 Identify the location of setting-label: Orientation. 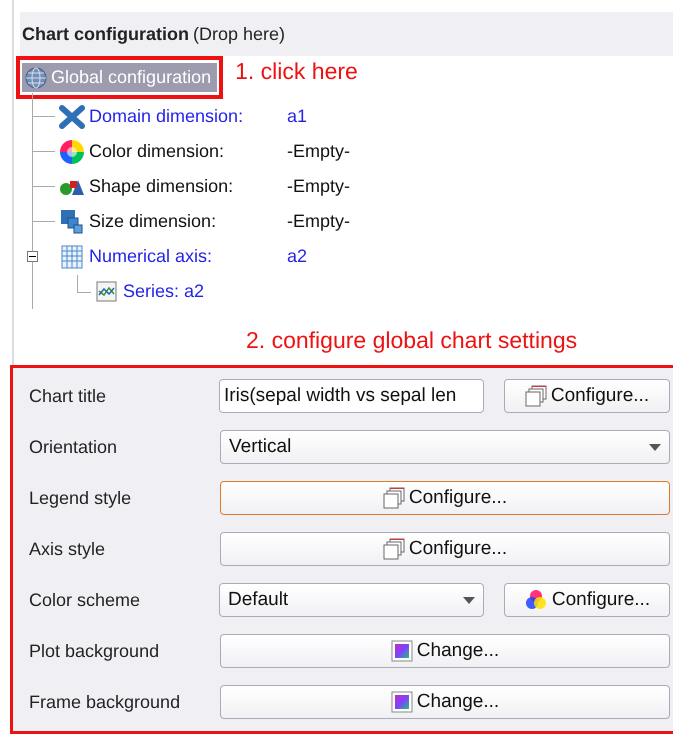
(73, 447).